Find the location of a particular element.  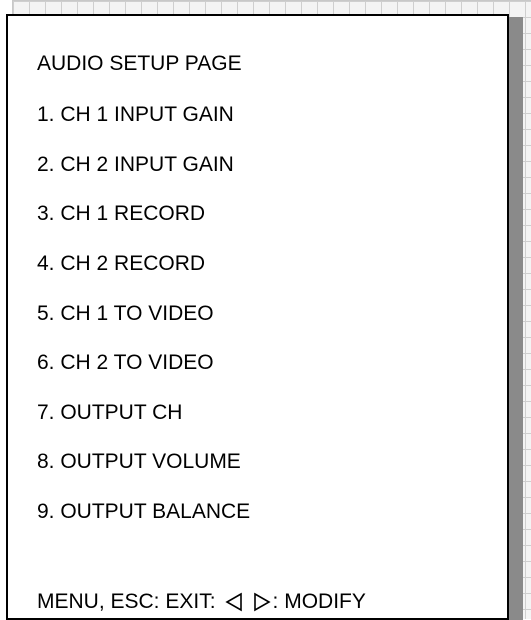

menu-item-output-volume: 8. OUTPUT VOLUME is located at coordinates (139, 462).